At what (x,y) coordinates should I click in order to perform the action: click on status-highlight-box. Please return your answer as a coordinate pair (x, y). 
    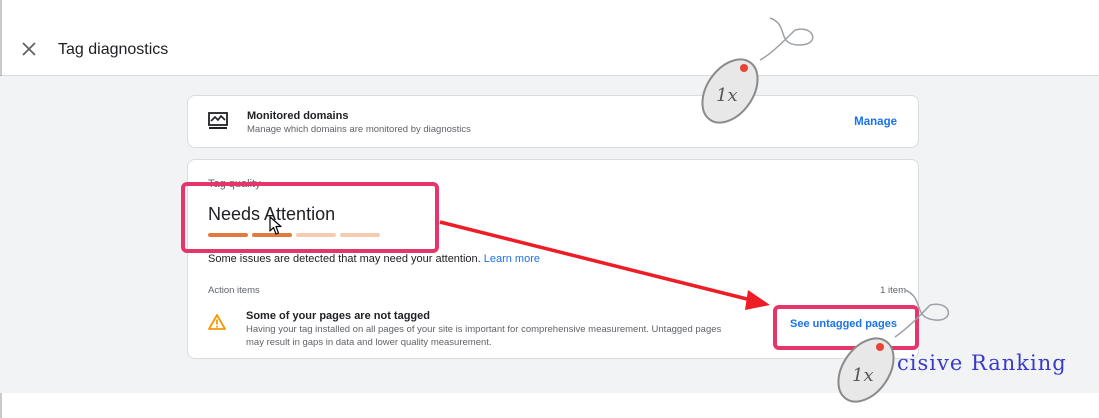
    Looking at the image, I should click on (310, 217).